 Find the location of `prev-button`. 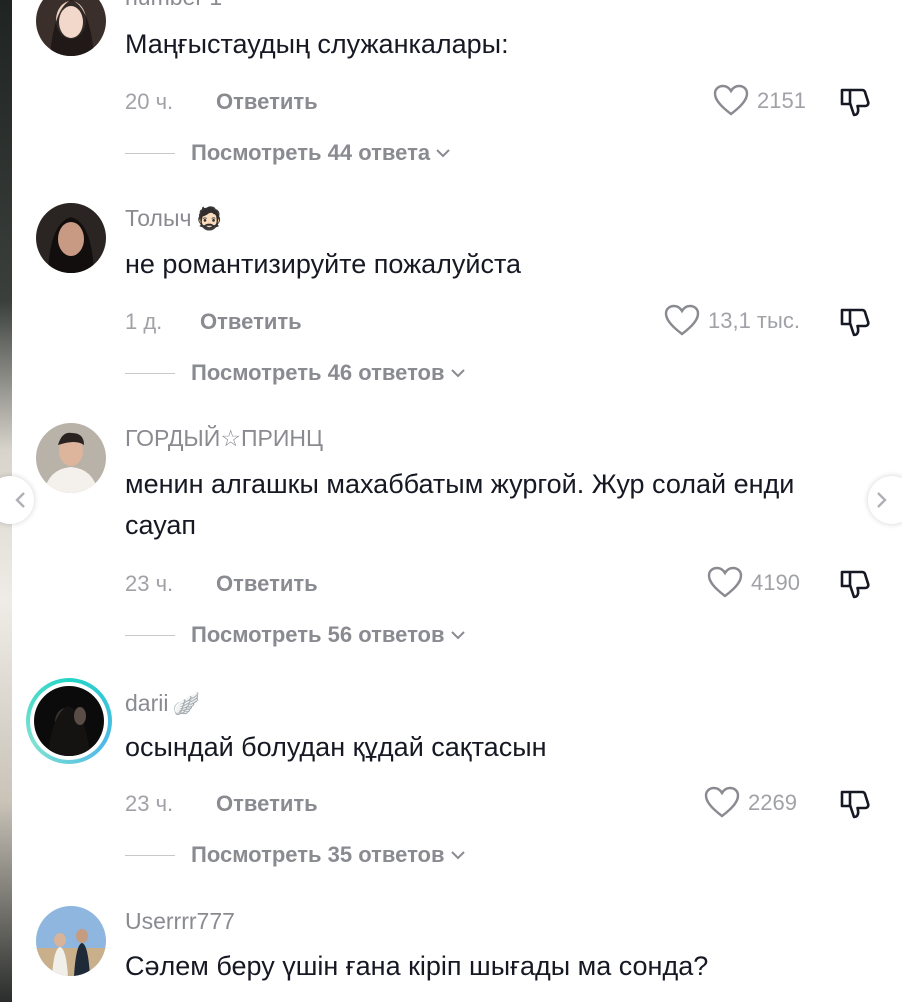

prev-button is located at coordinates (17, 500).